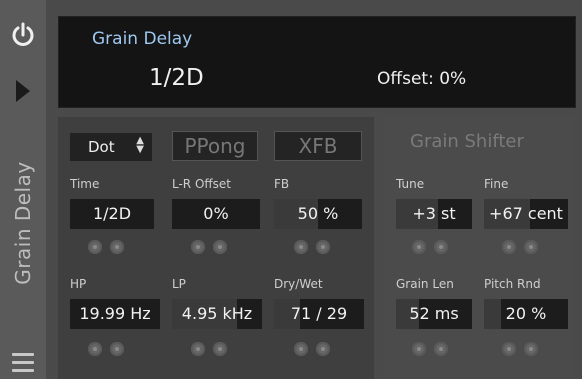 The width and height of the screenshot is (582, 379). What do you see at coordinates (23, 362) in the screenshot?
I see `hamburger-menu-icon` at bounding box center [23, 362].